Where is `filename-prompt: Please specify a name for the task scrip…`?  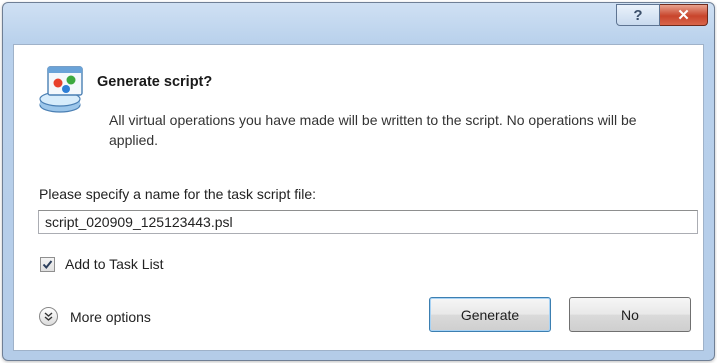 filename-prompt: Please specify a name for the task scrip… is located at coordinates (178, 194).